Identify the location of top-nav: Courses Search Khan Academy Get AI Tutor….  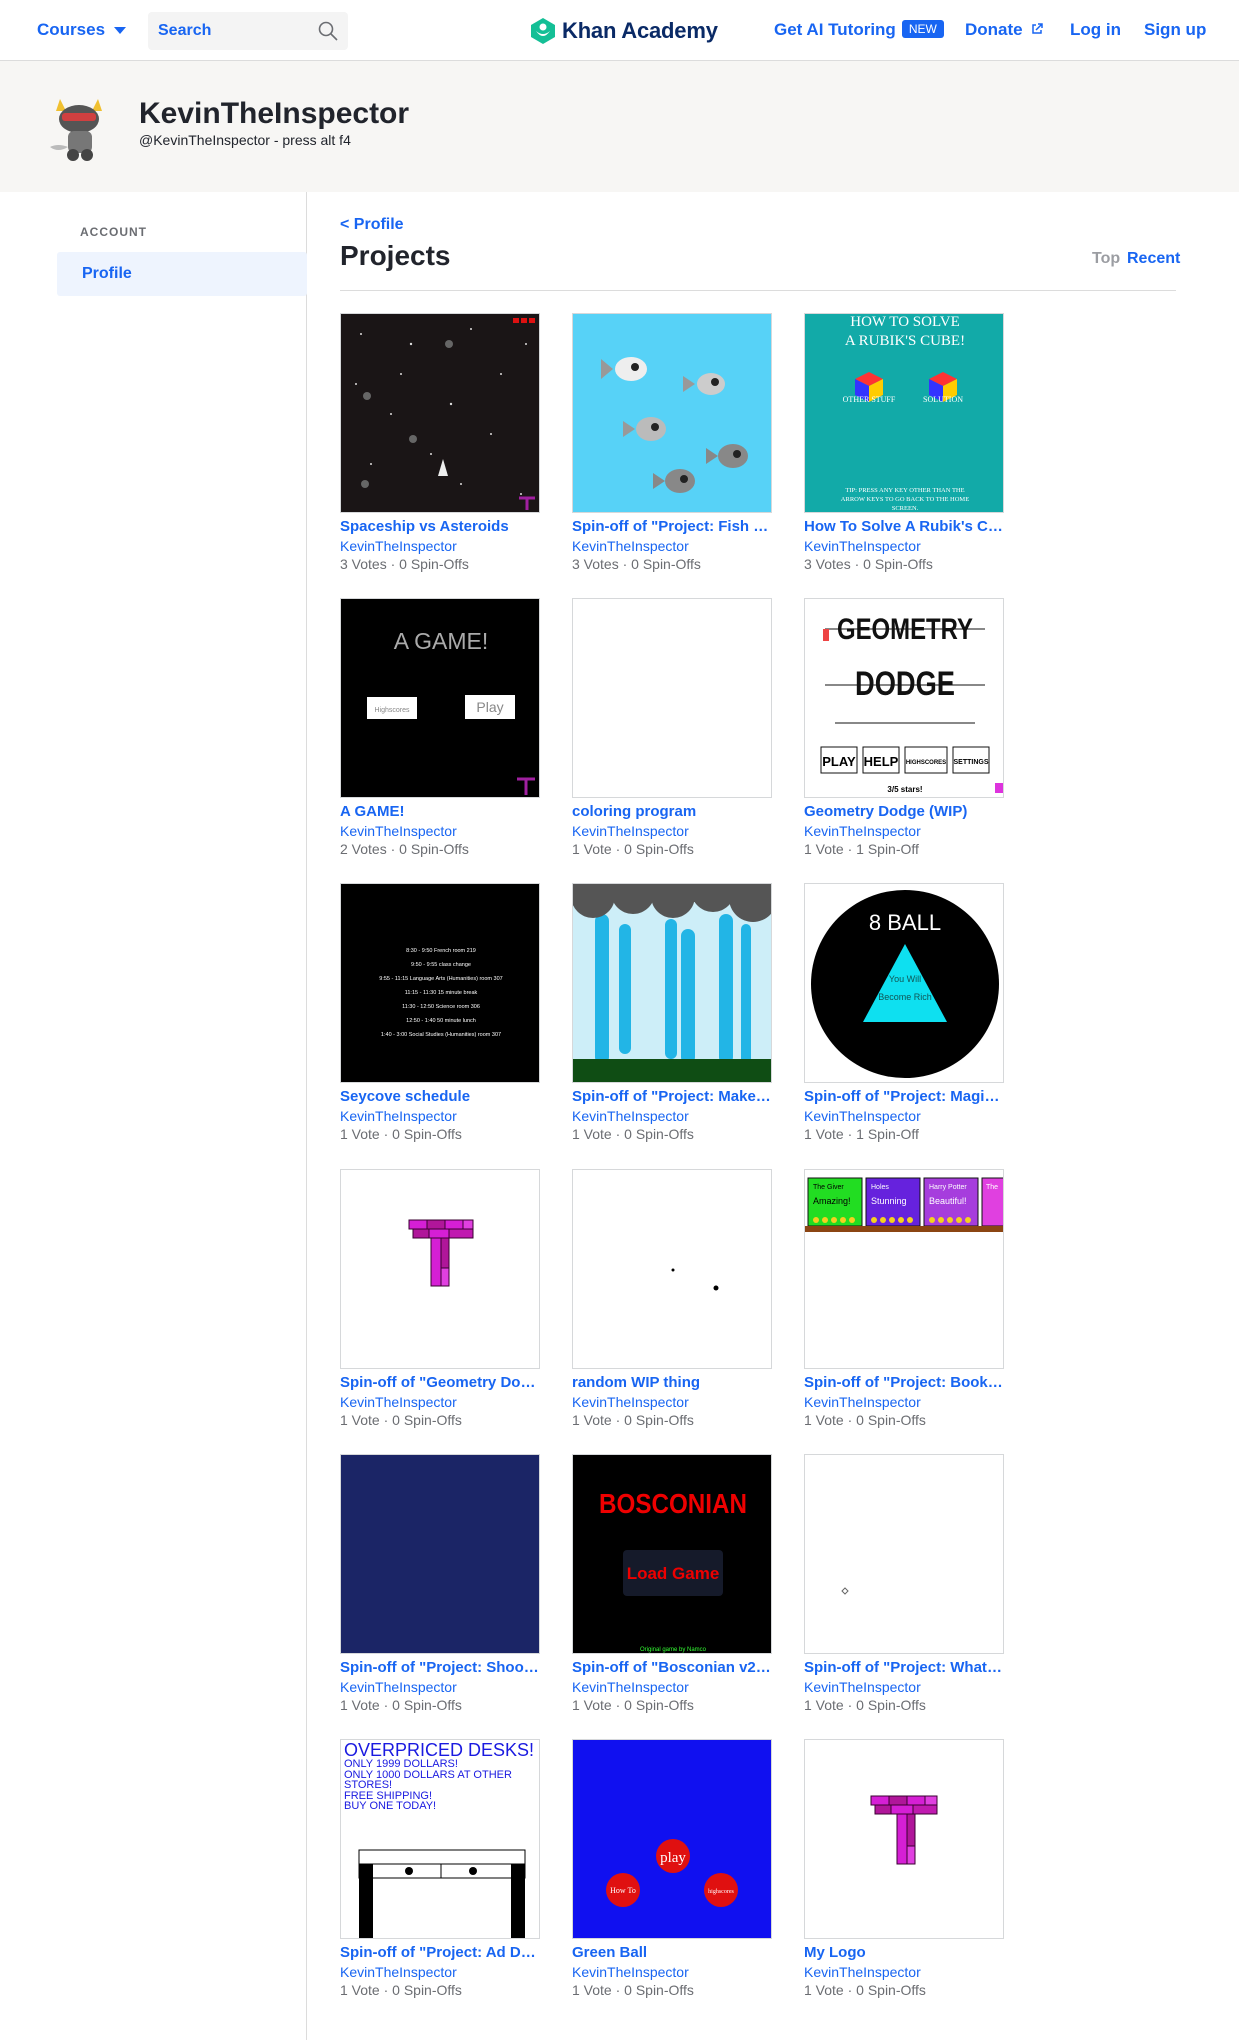
(619, 30).